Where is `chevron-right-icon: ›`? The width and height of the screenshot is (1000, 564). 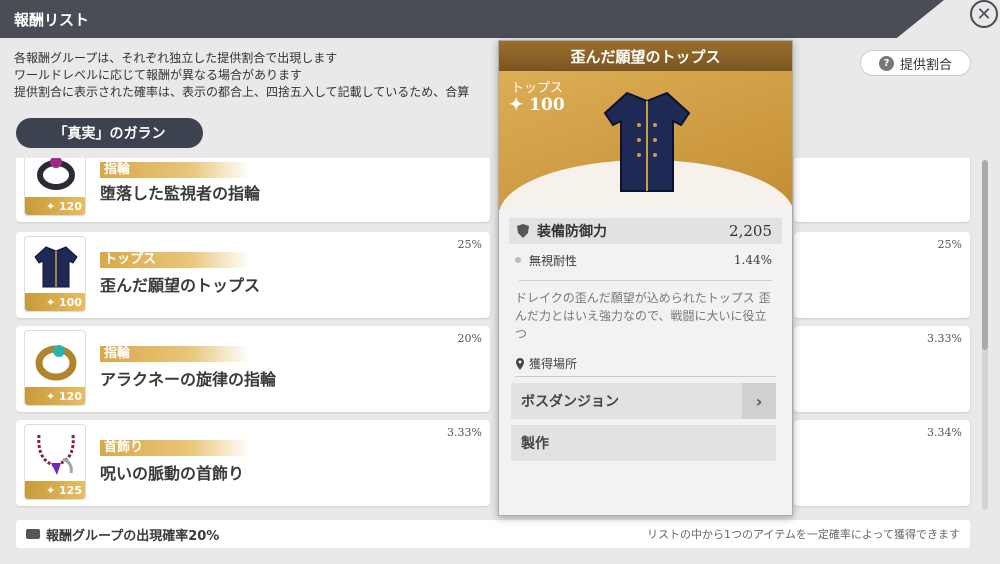 chevron-right-icon: › is located at coordinates (759, 401).